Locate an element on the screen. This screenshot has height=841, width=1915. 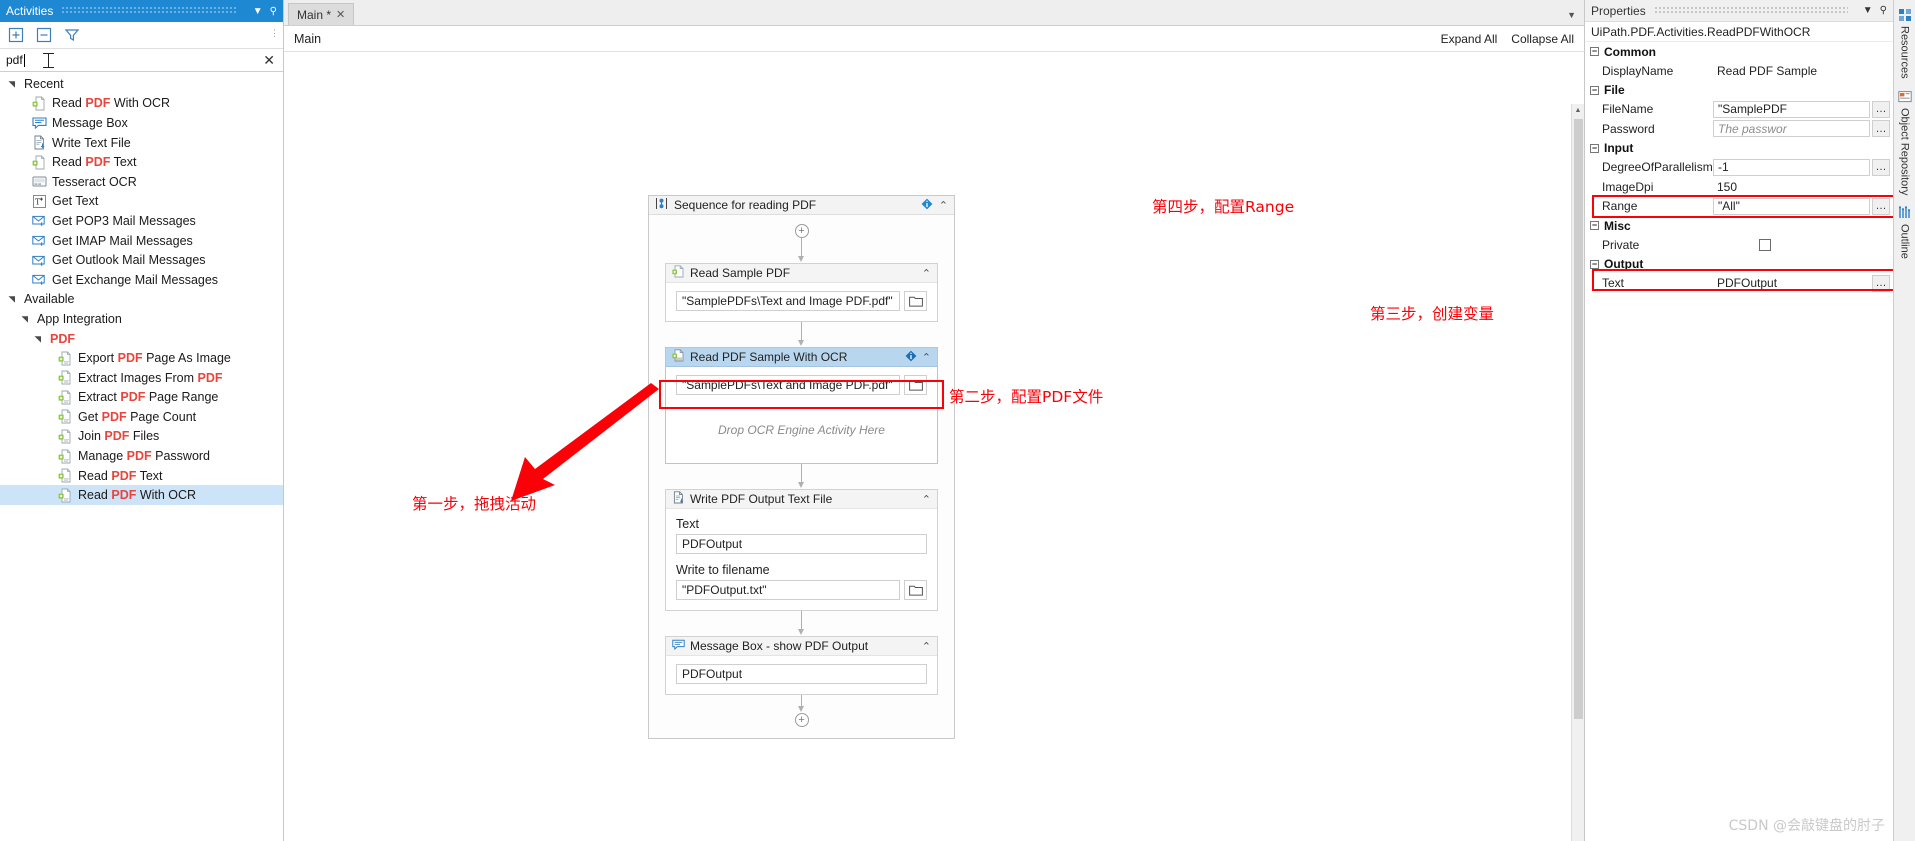
breadcrumb-bar: Main Expand All Collapse All is located at coordinates (934, 39).